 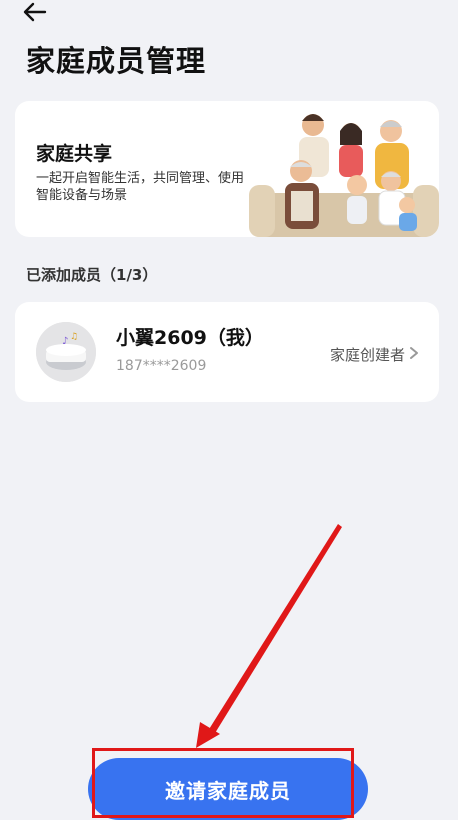 What do you see at coordinates (116, 61) in the screenshot?
I see `page-title: 家庭成员管理` at bounding box center [116, 61].